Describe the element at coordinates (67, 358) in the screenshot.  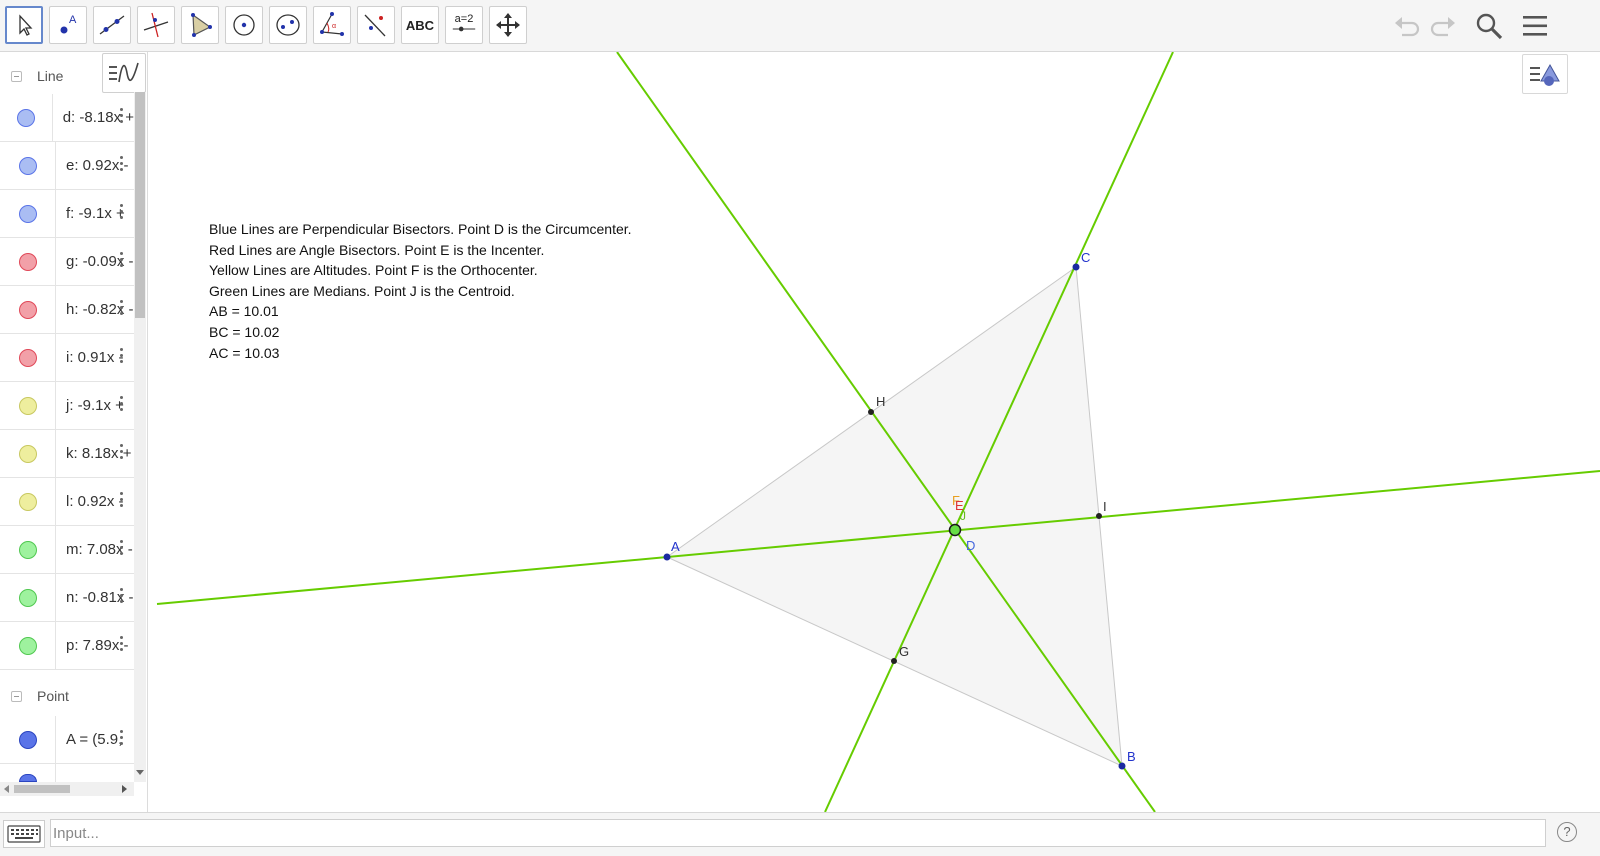
I see `algebra-item-i: i: 0.91x -` at that location.